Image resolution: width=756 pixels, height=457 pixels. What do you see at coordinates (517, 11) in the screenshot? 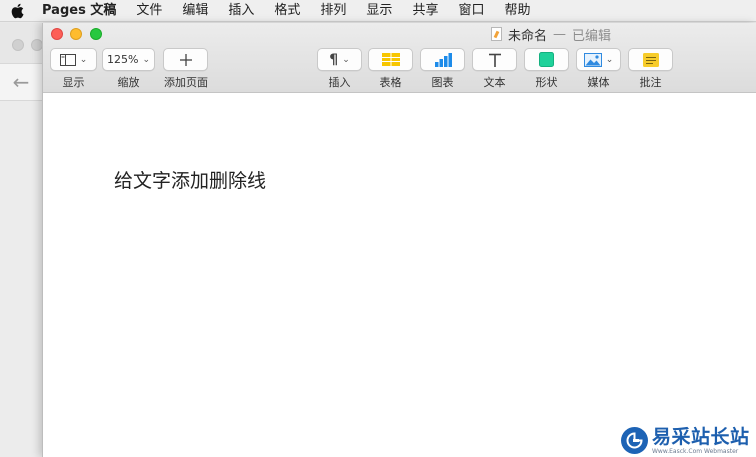
I see `menu-help: 帮助` at bounding box center [517, 11].